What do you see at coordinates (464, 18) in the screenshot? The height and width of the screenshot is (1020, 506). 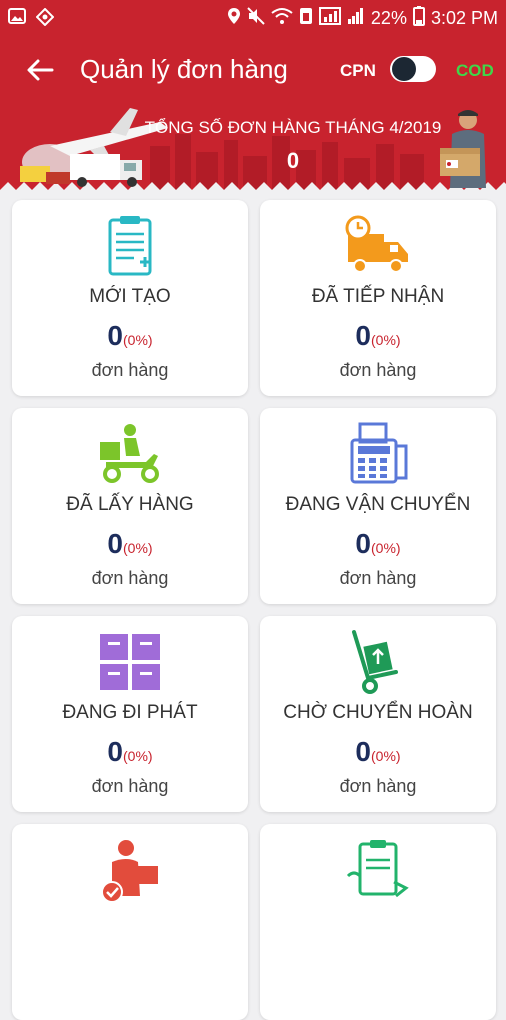 I see `clock-time: 3:02 PM` at bounding box center [464, 18].